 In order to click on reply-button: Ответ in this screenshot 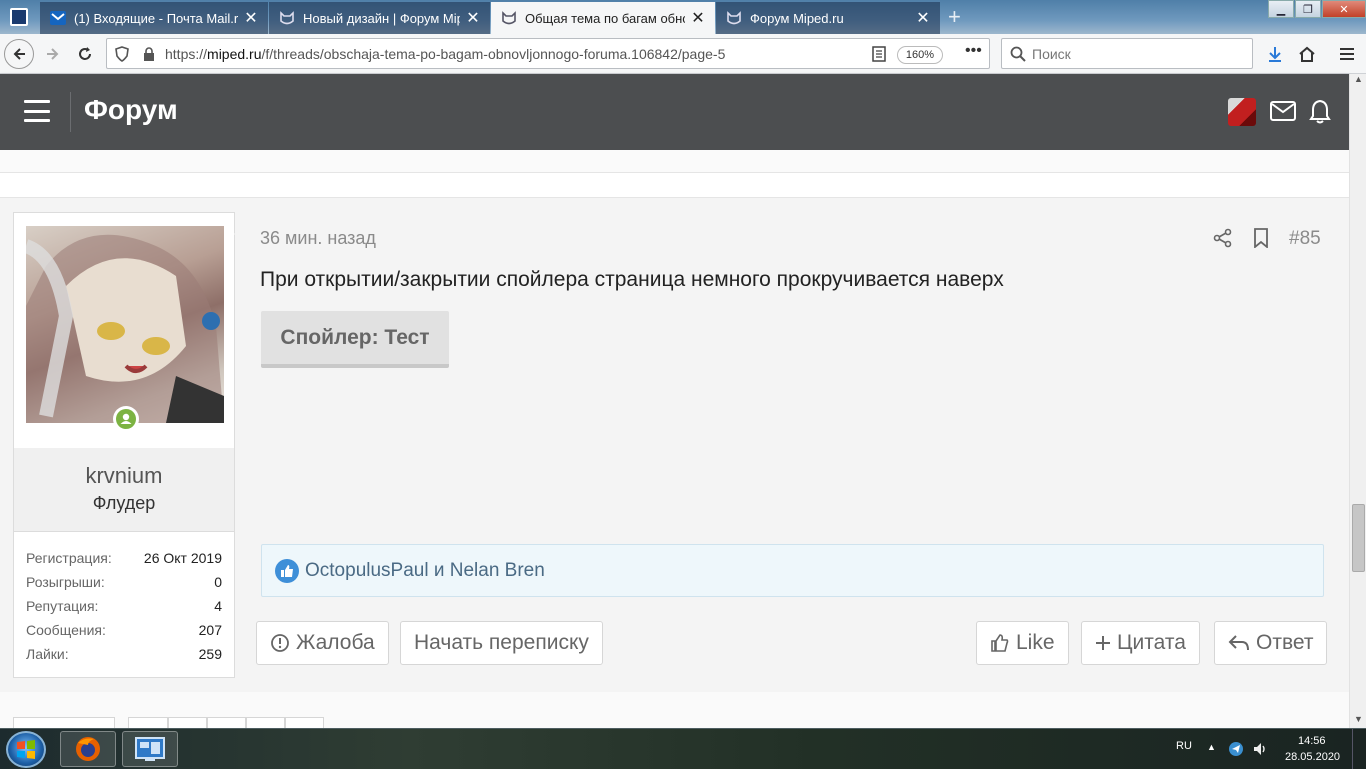, I will do `click(1271, 643)`.